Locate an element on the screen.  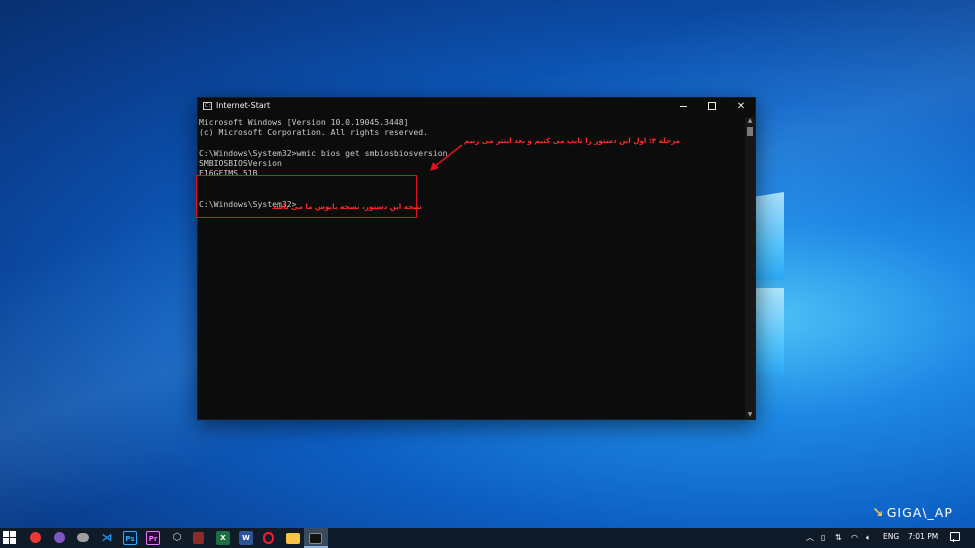
excel-icon: X is located at coordinates (223, 538).